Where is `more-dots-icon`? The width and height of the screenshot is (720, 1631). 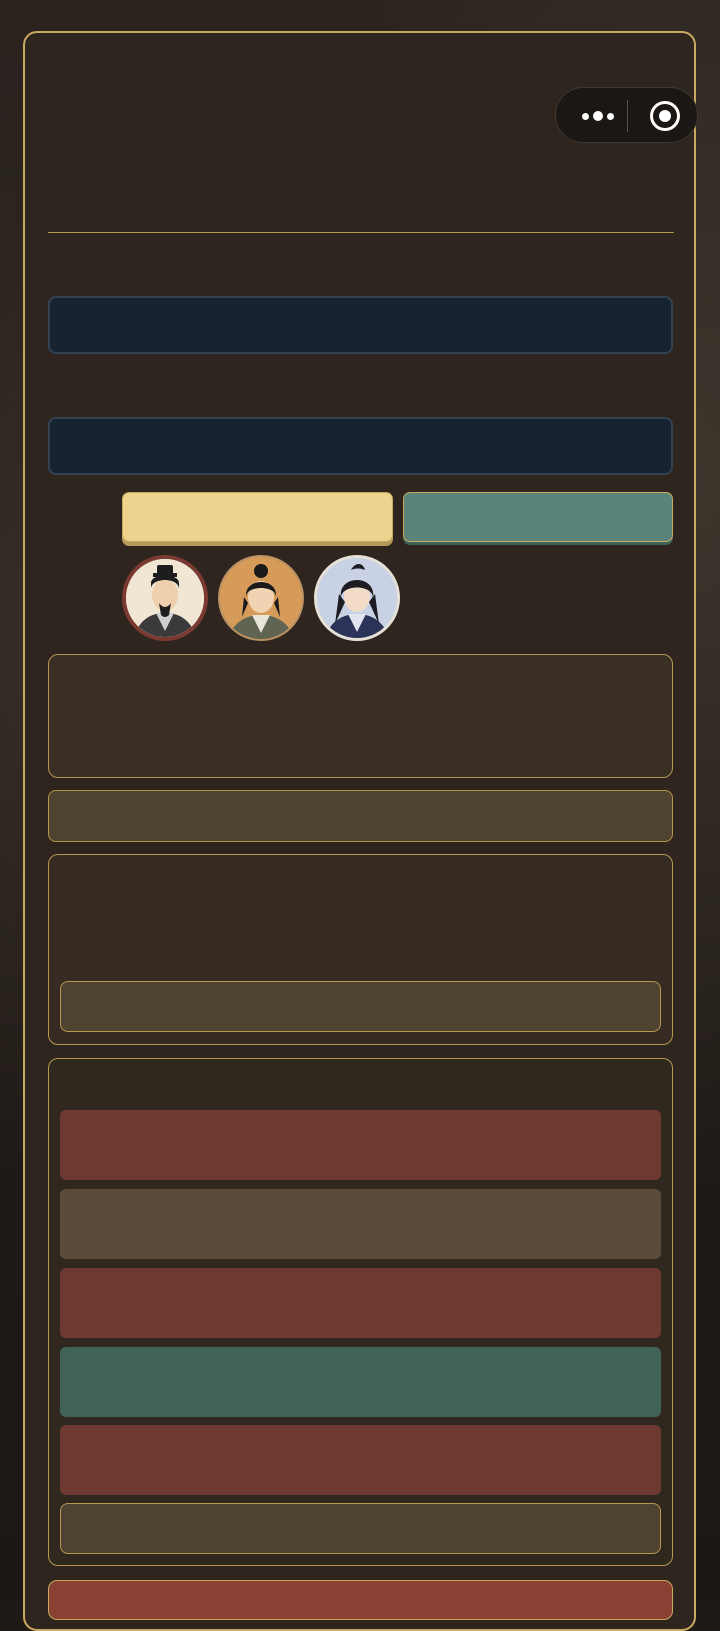 more-dots-icon is located at coordinates (598, 116).